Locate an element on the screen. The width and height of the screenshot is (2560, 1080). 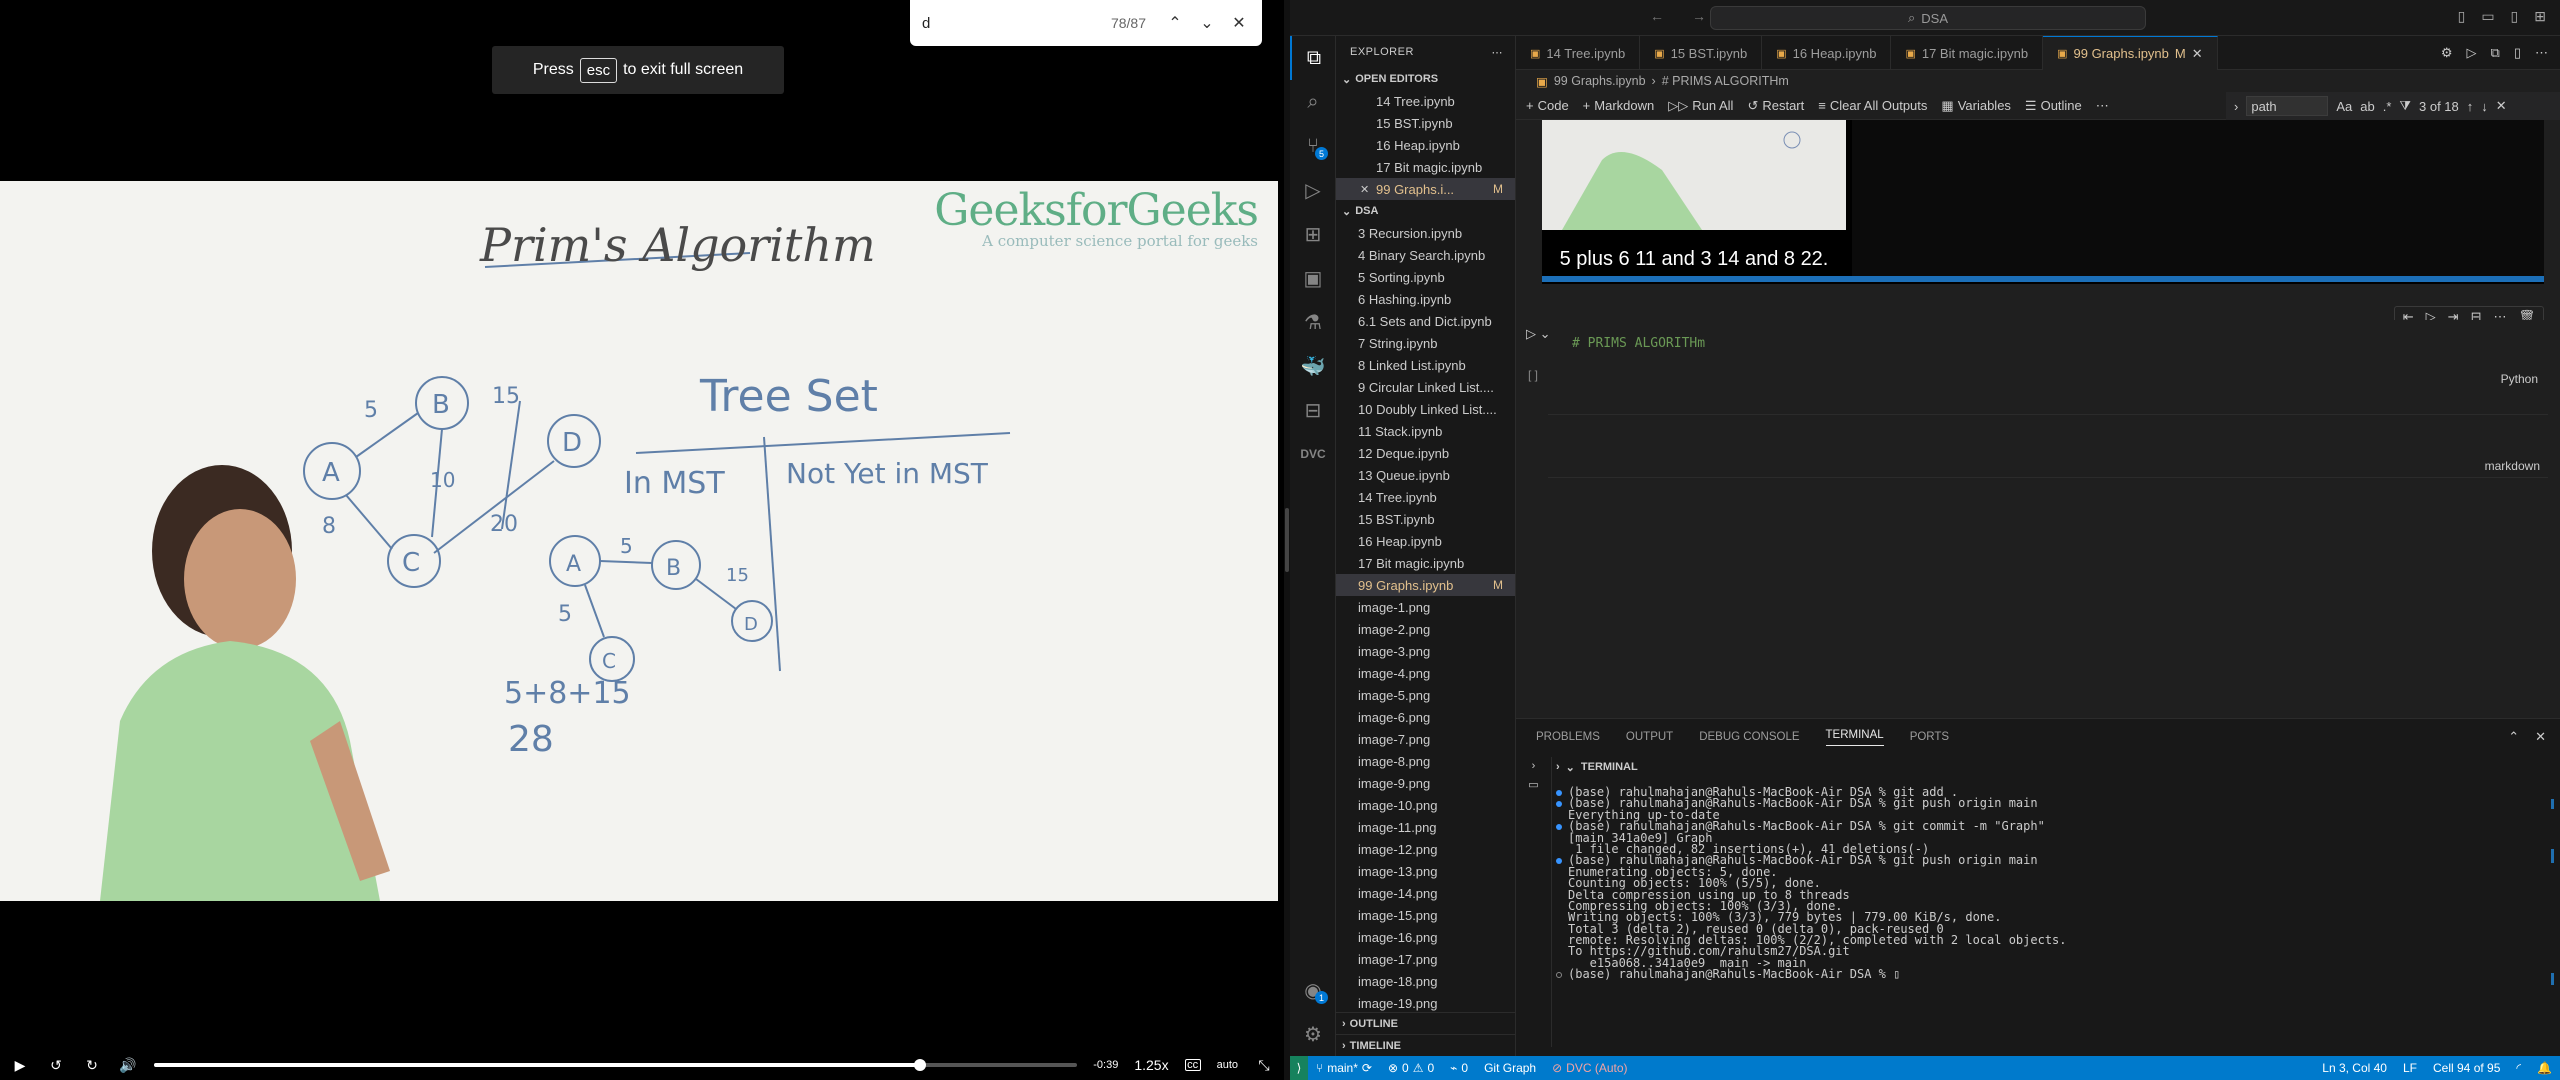
file-tree-item: image-9.png is located at coordinates (1425, 783).